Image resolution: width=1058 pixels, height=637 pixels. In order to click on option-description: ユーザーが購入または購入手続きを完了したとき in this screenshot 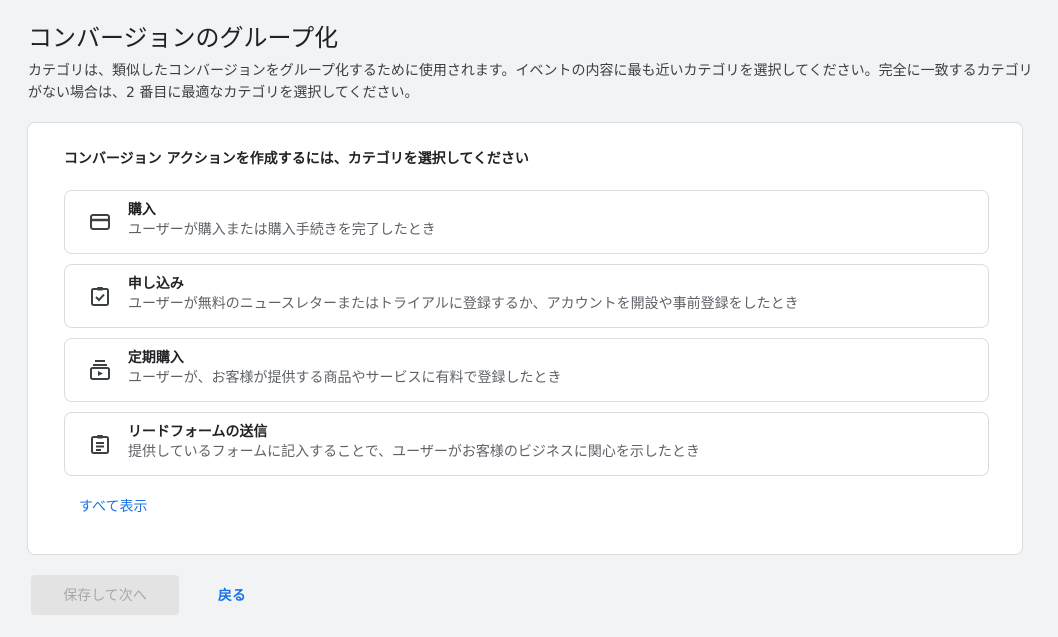, I will do `click(282, 230)`.